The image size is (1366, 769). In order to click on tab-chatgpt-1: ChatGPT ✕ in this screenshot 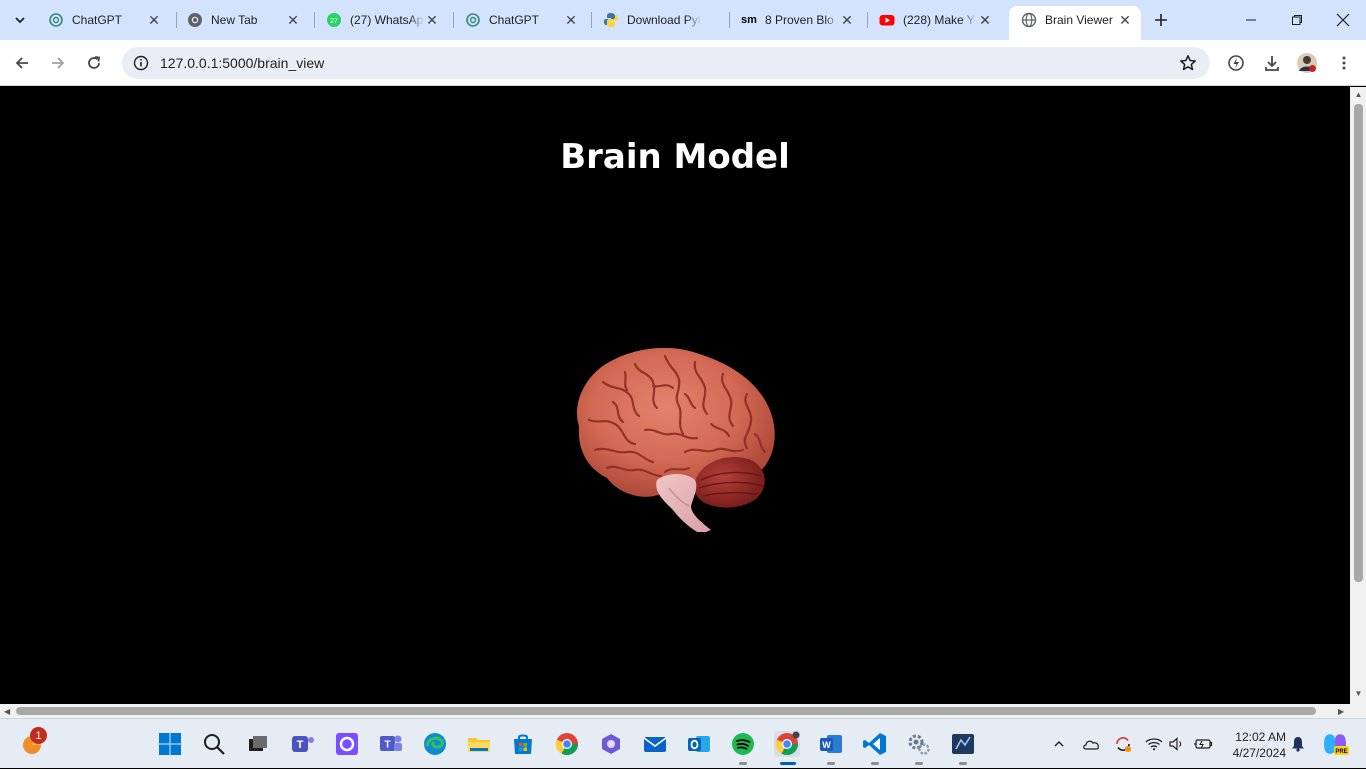, I will do `click(103, 20)`.